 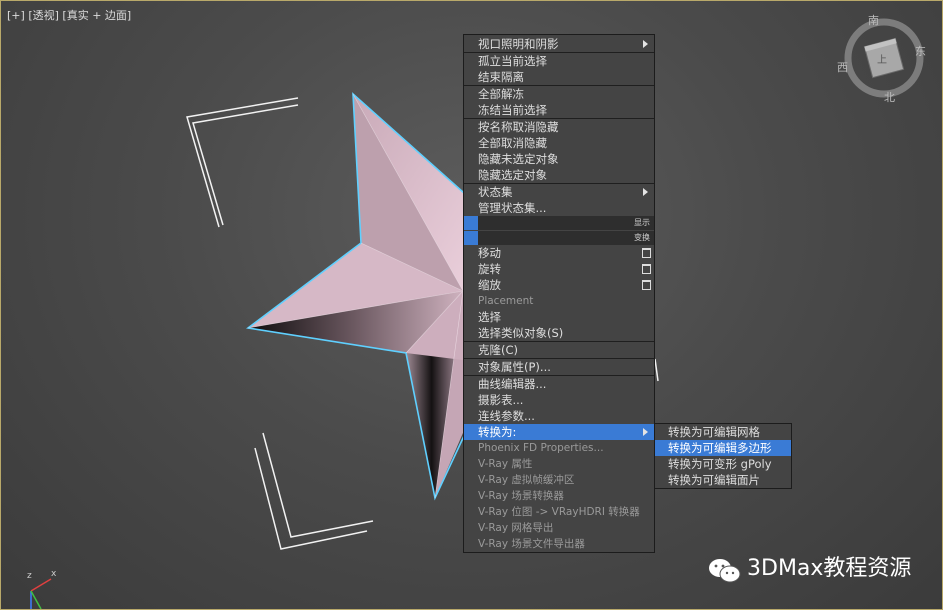 I want to click on menu-label: V-Ray 场景转换器, so click(x=521, y=496).